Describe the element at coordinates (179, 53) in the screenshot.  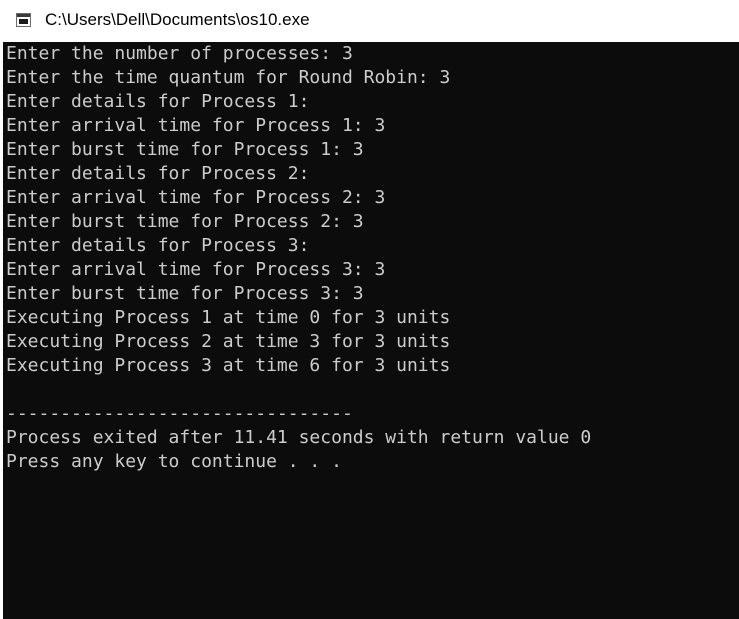
I see `console-line-input-process-count: Enter the number of processes: 3` at that location.